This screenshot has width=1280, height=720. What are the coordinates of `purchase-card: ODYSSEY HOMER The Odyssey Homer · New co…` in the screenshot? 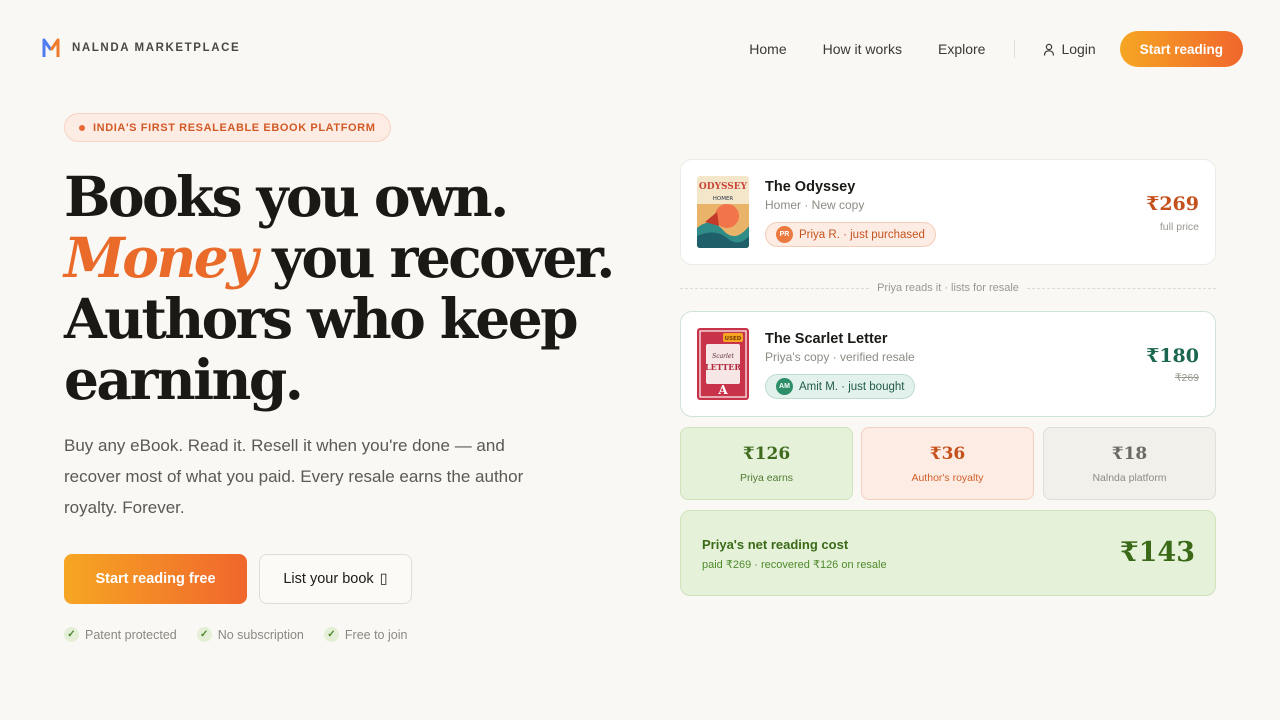 It's located at (948, 212).